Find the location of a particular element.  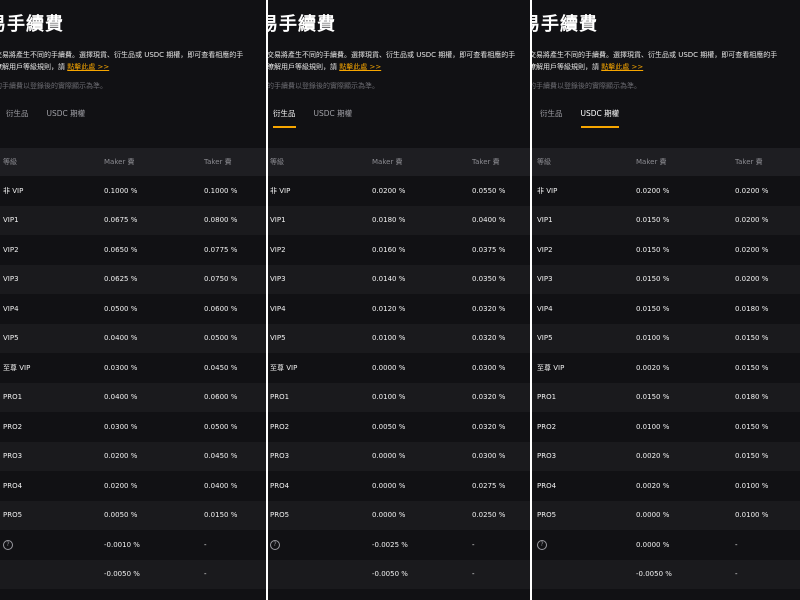

description-line-2-text: 步瞭解用戶等級規則，請 is located at coordinates (302, 67).